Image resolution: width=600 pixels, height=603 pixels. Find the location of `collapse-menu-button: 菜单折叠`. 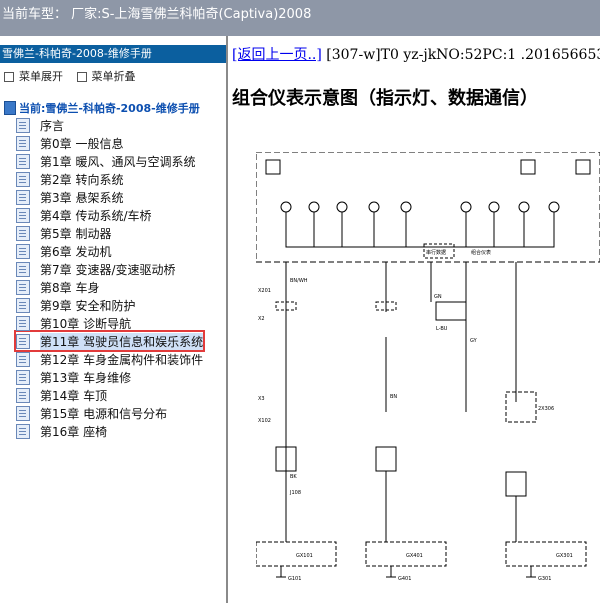

collapse-menu-button: 菜单折叠 is located at coordinates (106, 76).